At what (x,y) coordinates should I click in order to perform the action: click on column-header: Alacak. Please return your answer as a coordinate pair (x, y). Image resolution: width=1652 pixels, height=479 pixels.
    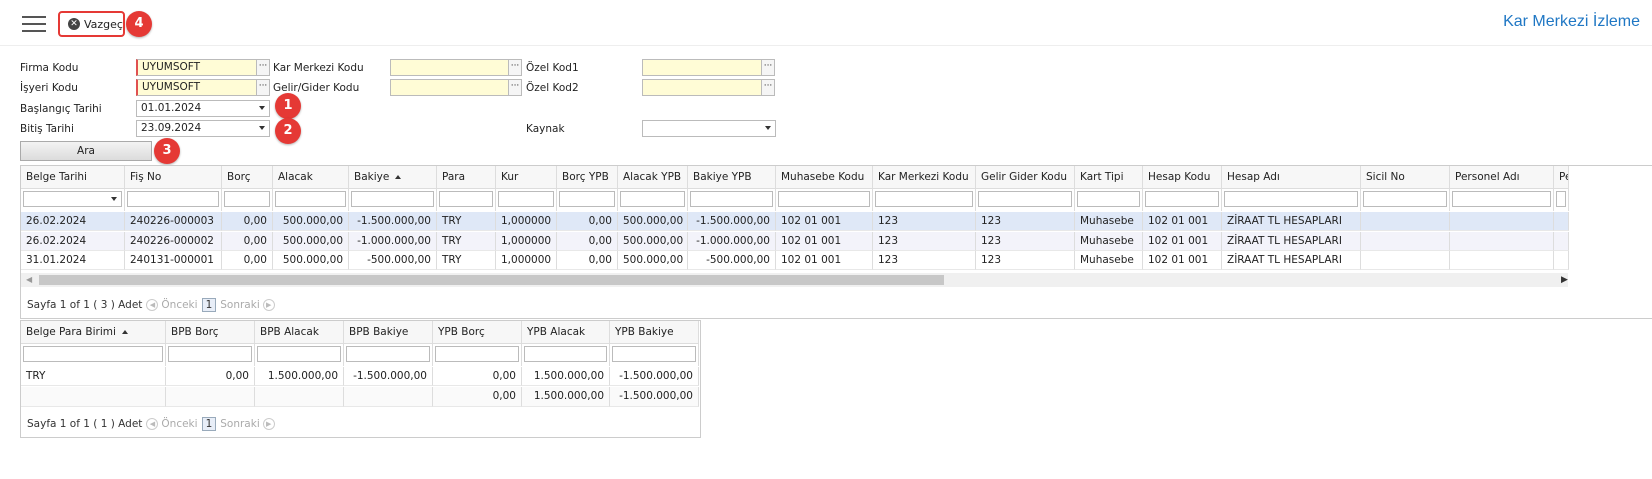
    Looking at the image, I should click on (311, 177).